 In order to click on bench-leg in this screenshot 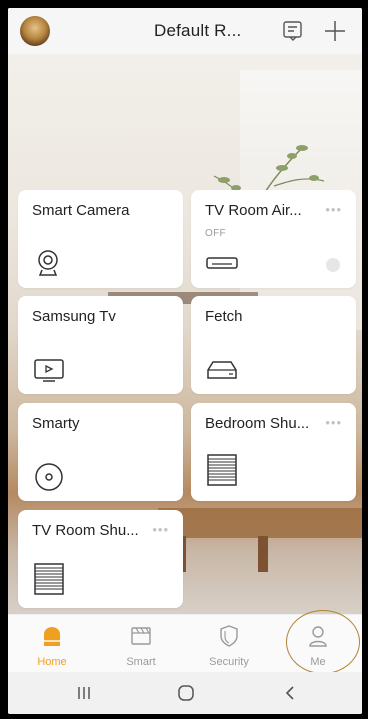, I will do `click(263, 554)`.